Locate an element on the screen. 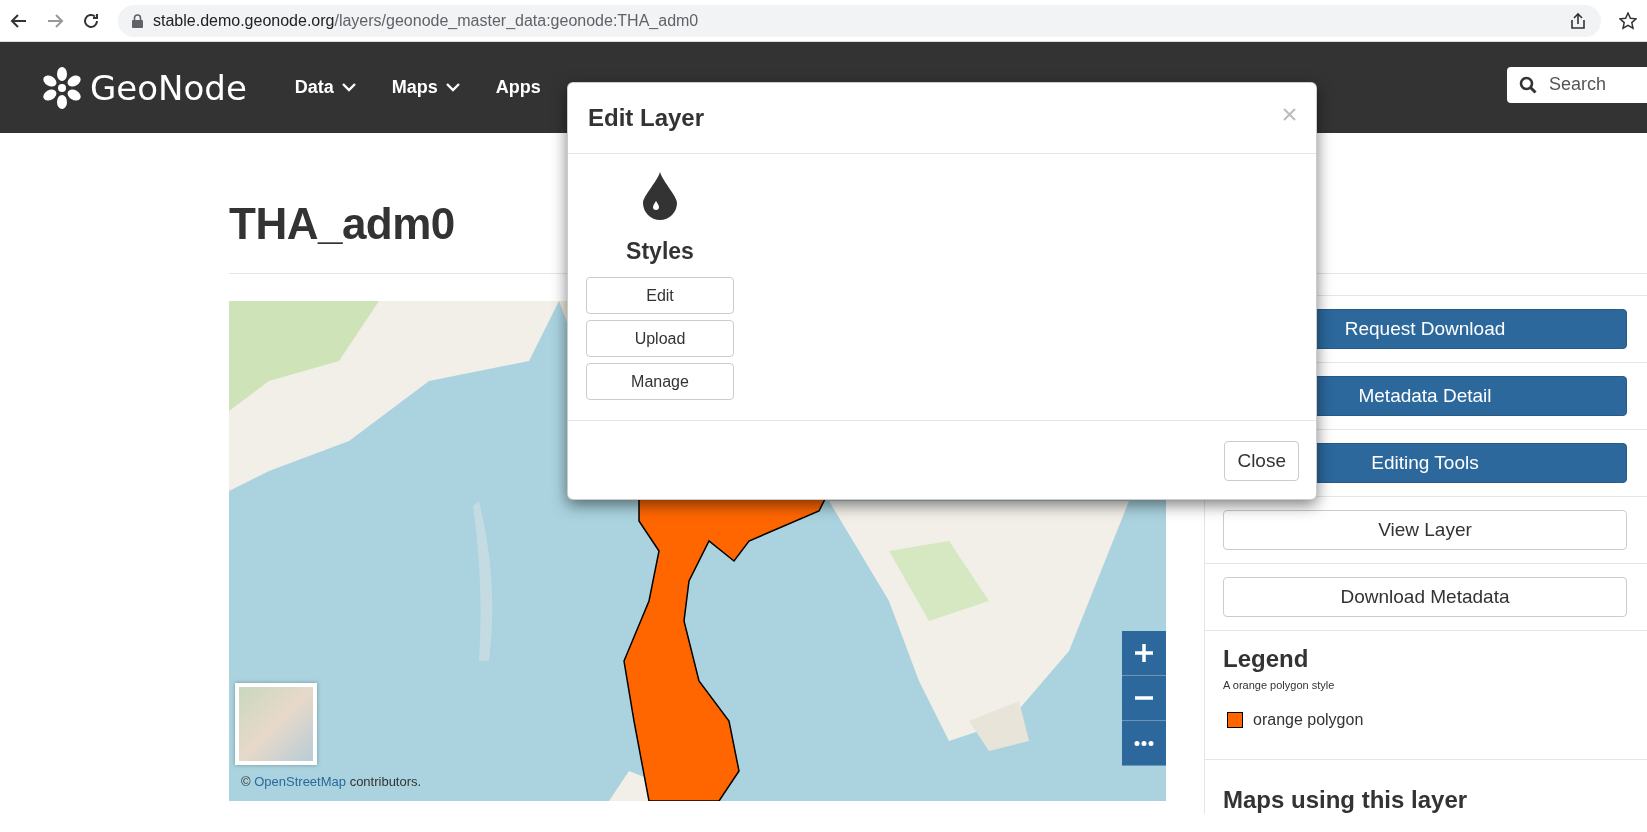  flower-logo-icon is located at coordinates (62, 87).